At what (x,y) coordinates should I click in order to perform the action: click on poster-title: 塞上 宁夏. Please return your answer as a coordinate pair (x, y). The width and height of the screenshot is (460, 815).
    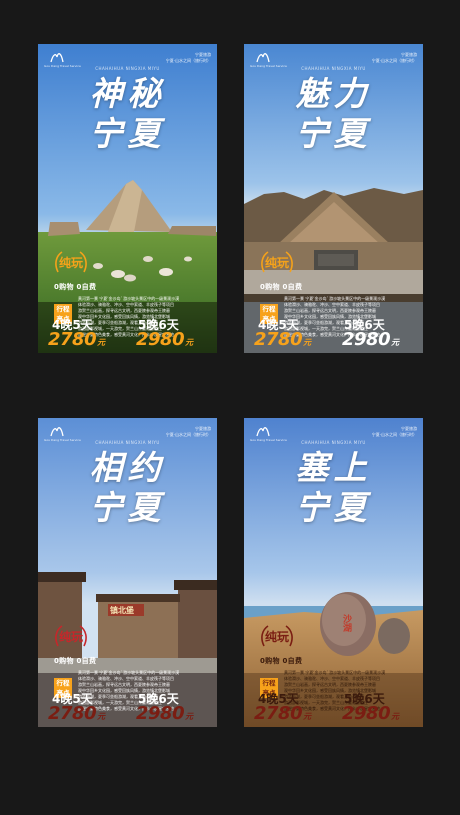
    Looking at the image, I should click on (333, 488).